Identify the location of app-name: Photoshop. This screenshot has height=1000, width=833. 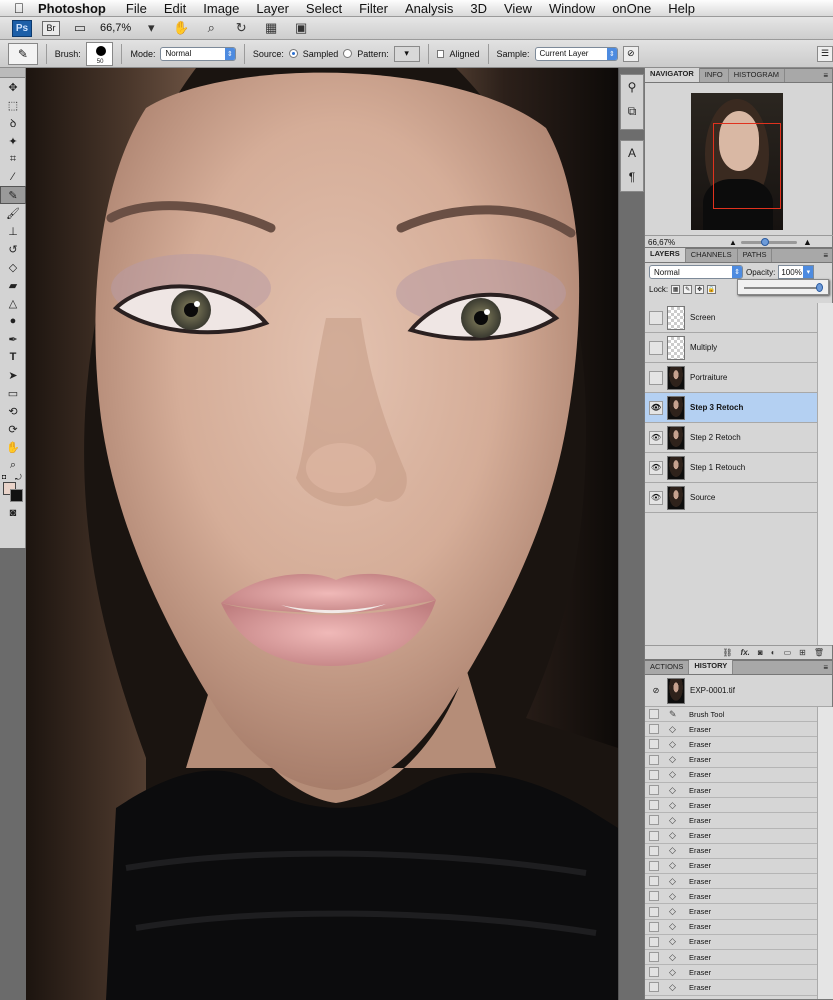
(72, 8).